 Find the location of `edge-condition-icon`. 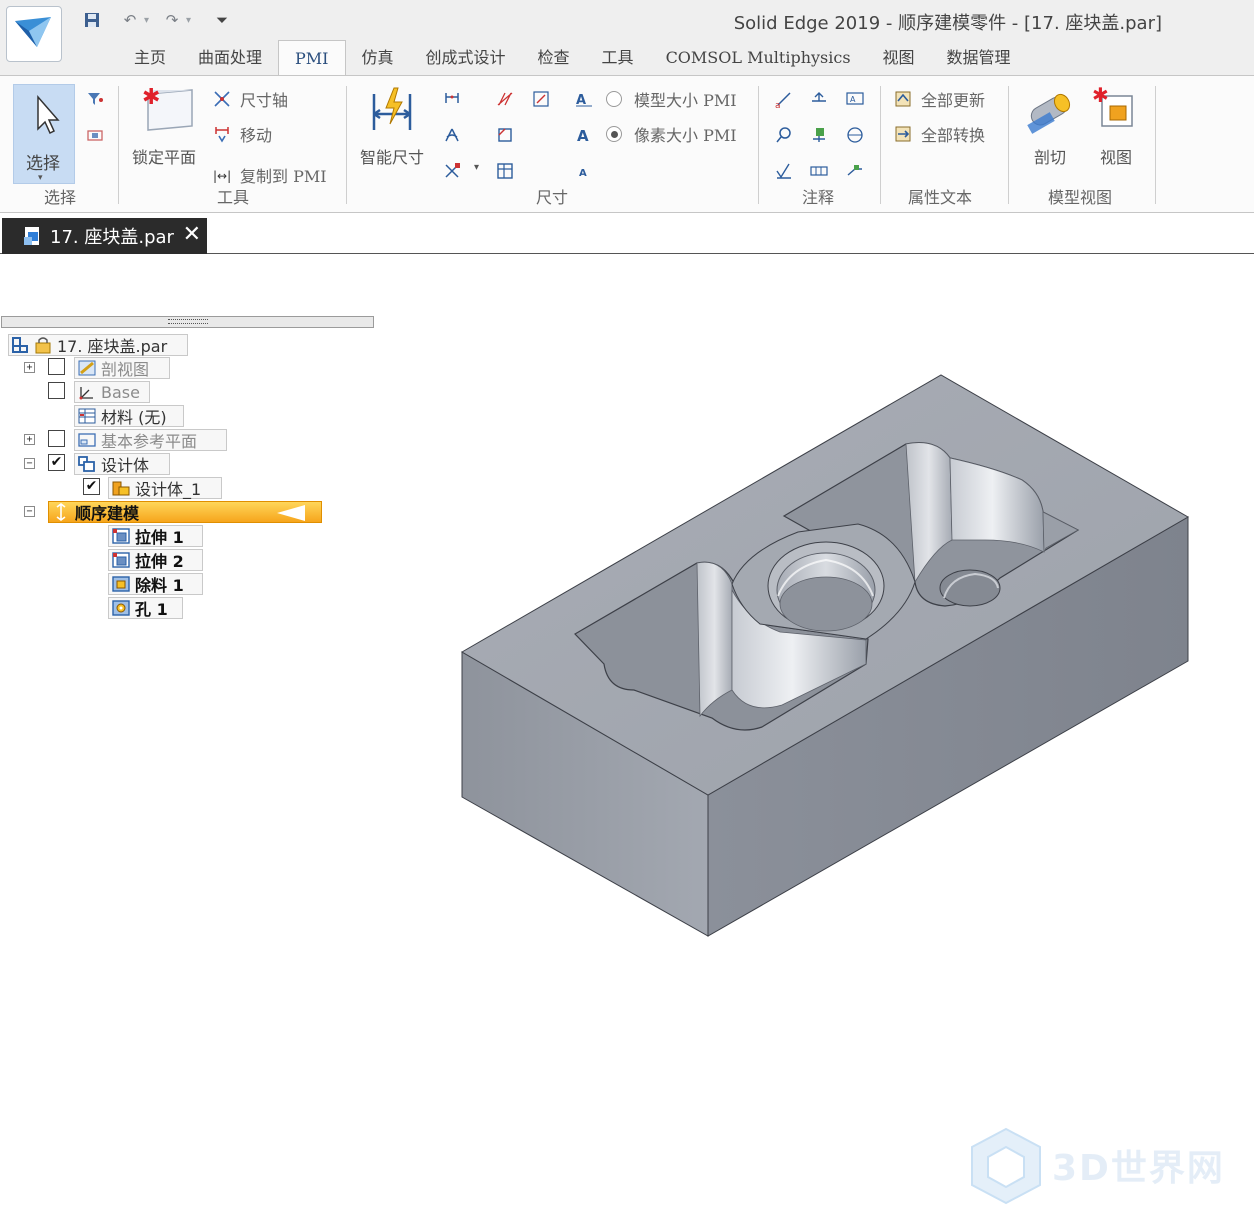

edge-condition-icon is located at coordinates (855, 171).